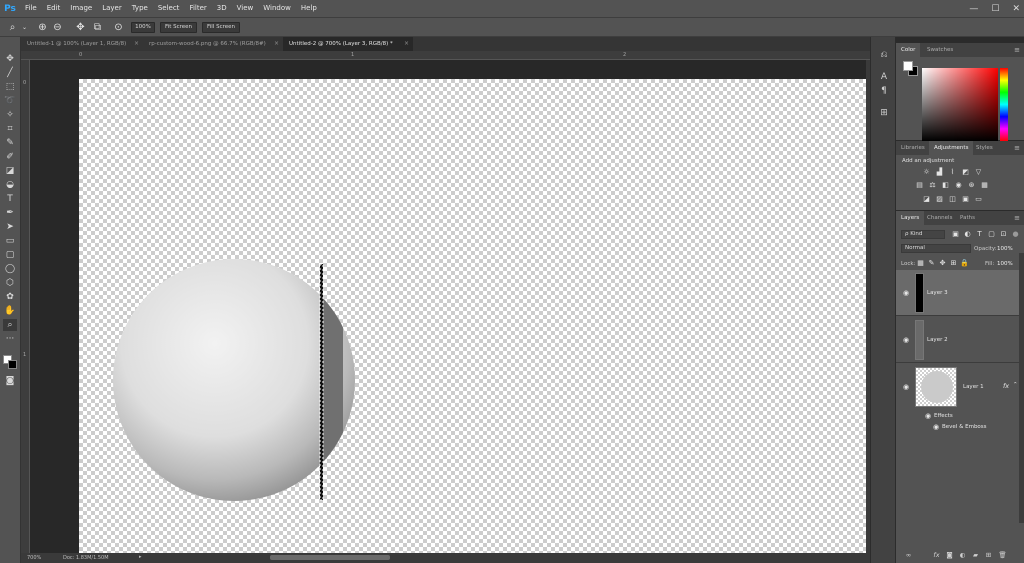  Describe the element at coordinates (953, 263) in the screenshot. I see `lock-artboard-icon: ⊞` at that location.